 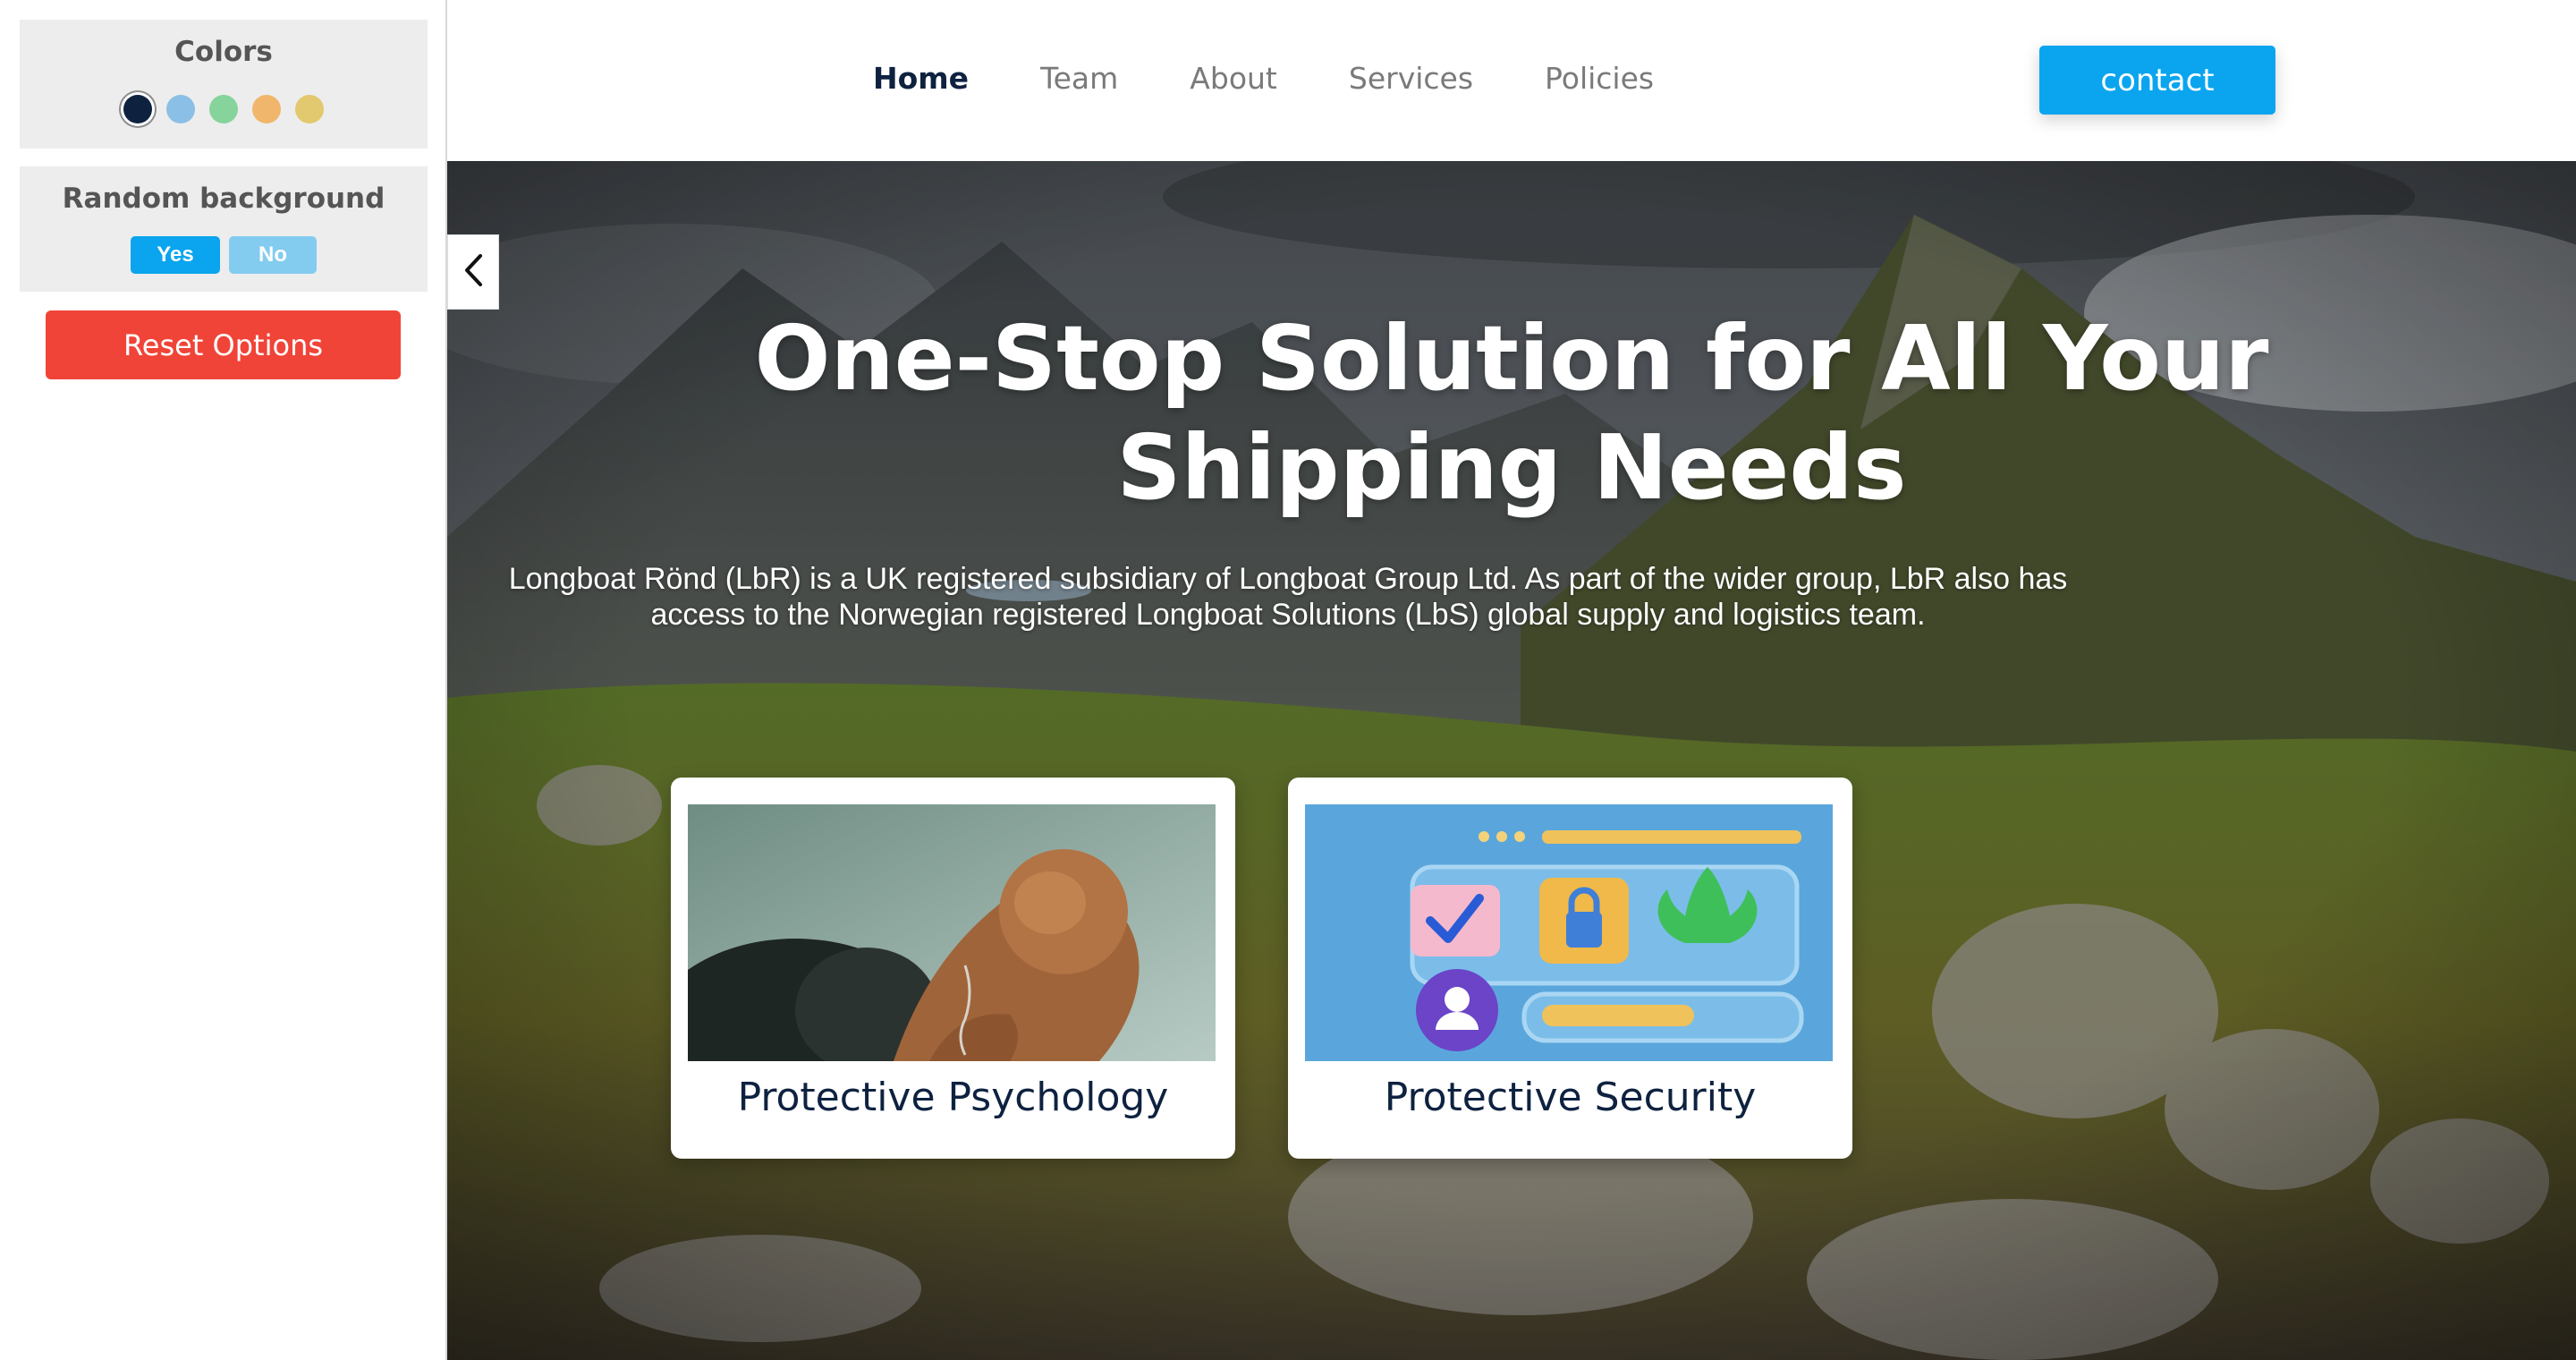 I want to click on color-swatches, so click(x=224, y=109).